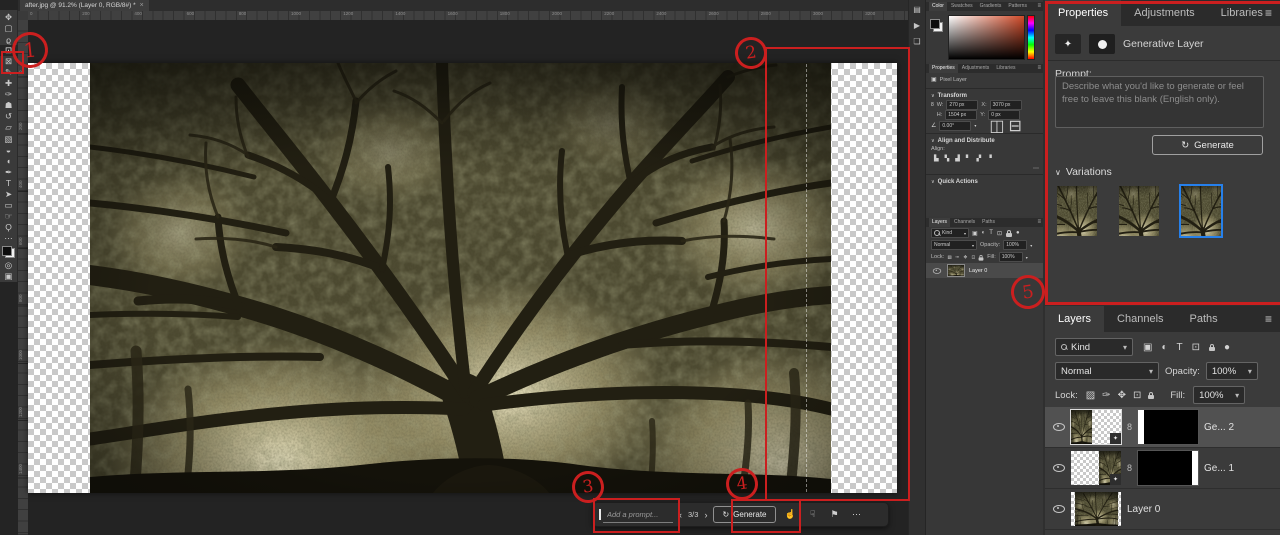 The width and height of the screenshot is (1280, 535). What do you see at coordinates (952, 96) in the screenshot?
I see `transform-section-title: Transform` at bounding box center [952, 96].